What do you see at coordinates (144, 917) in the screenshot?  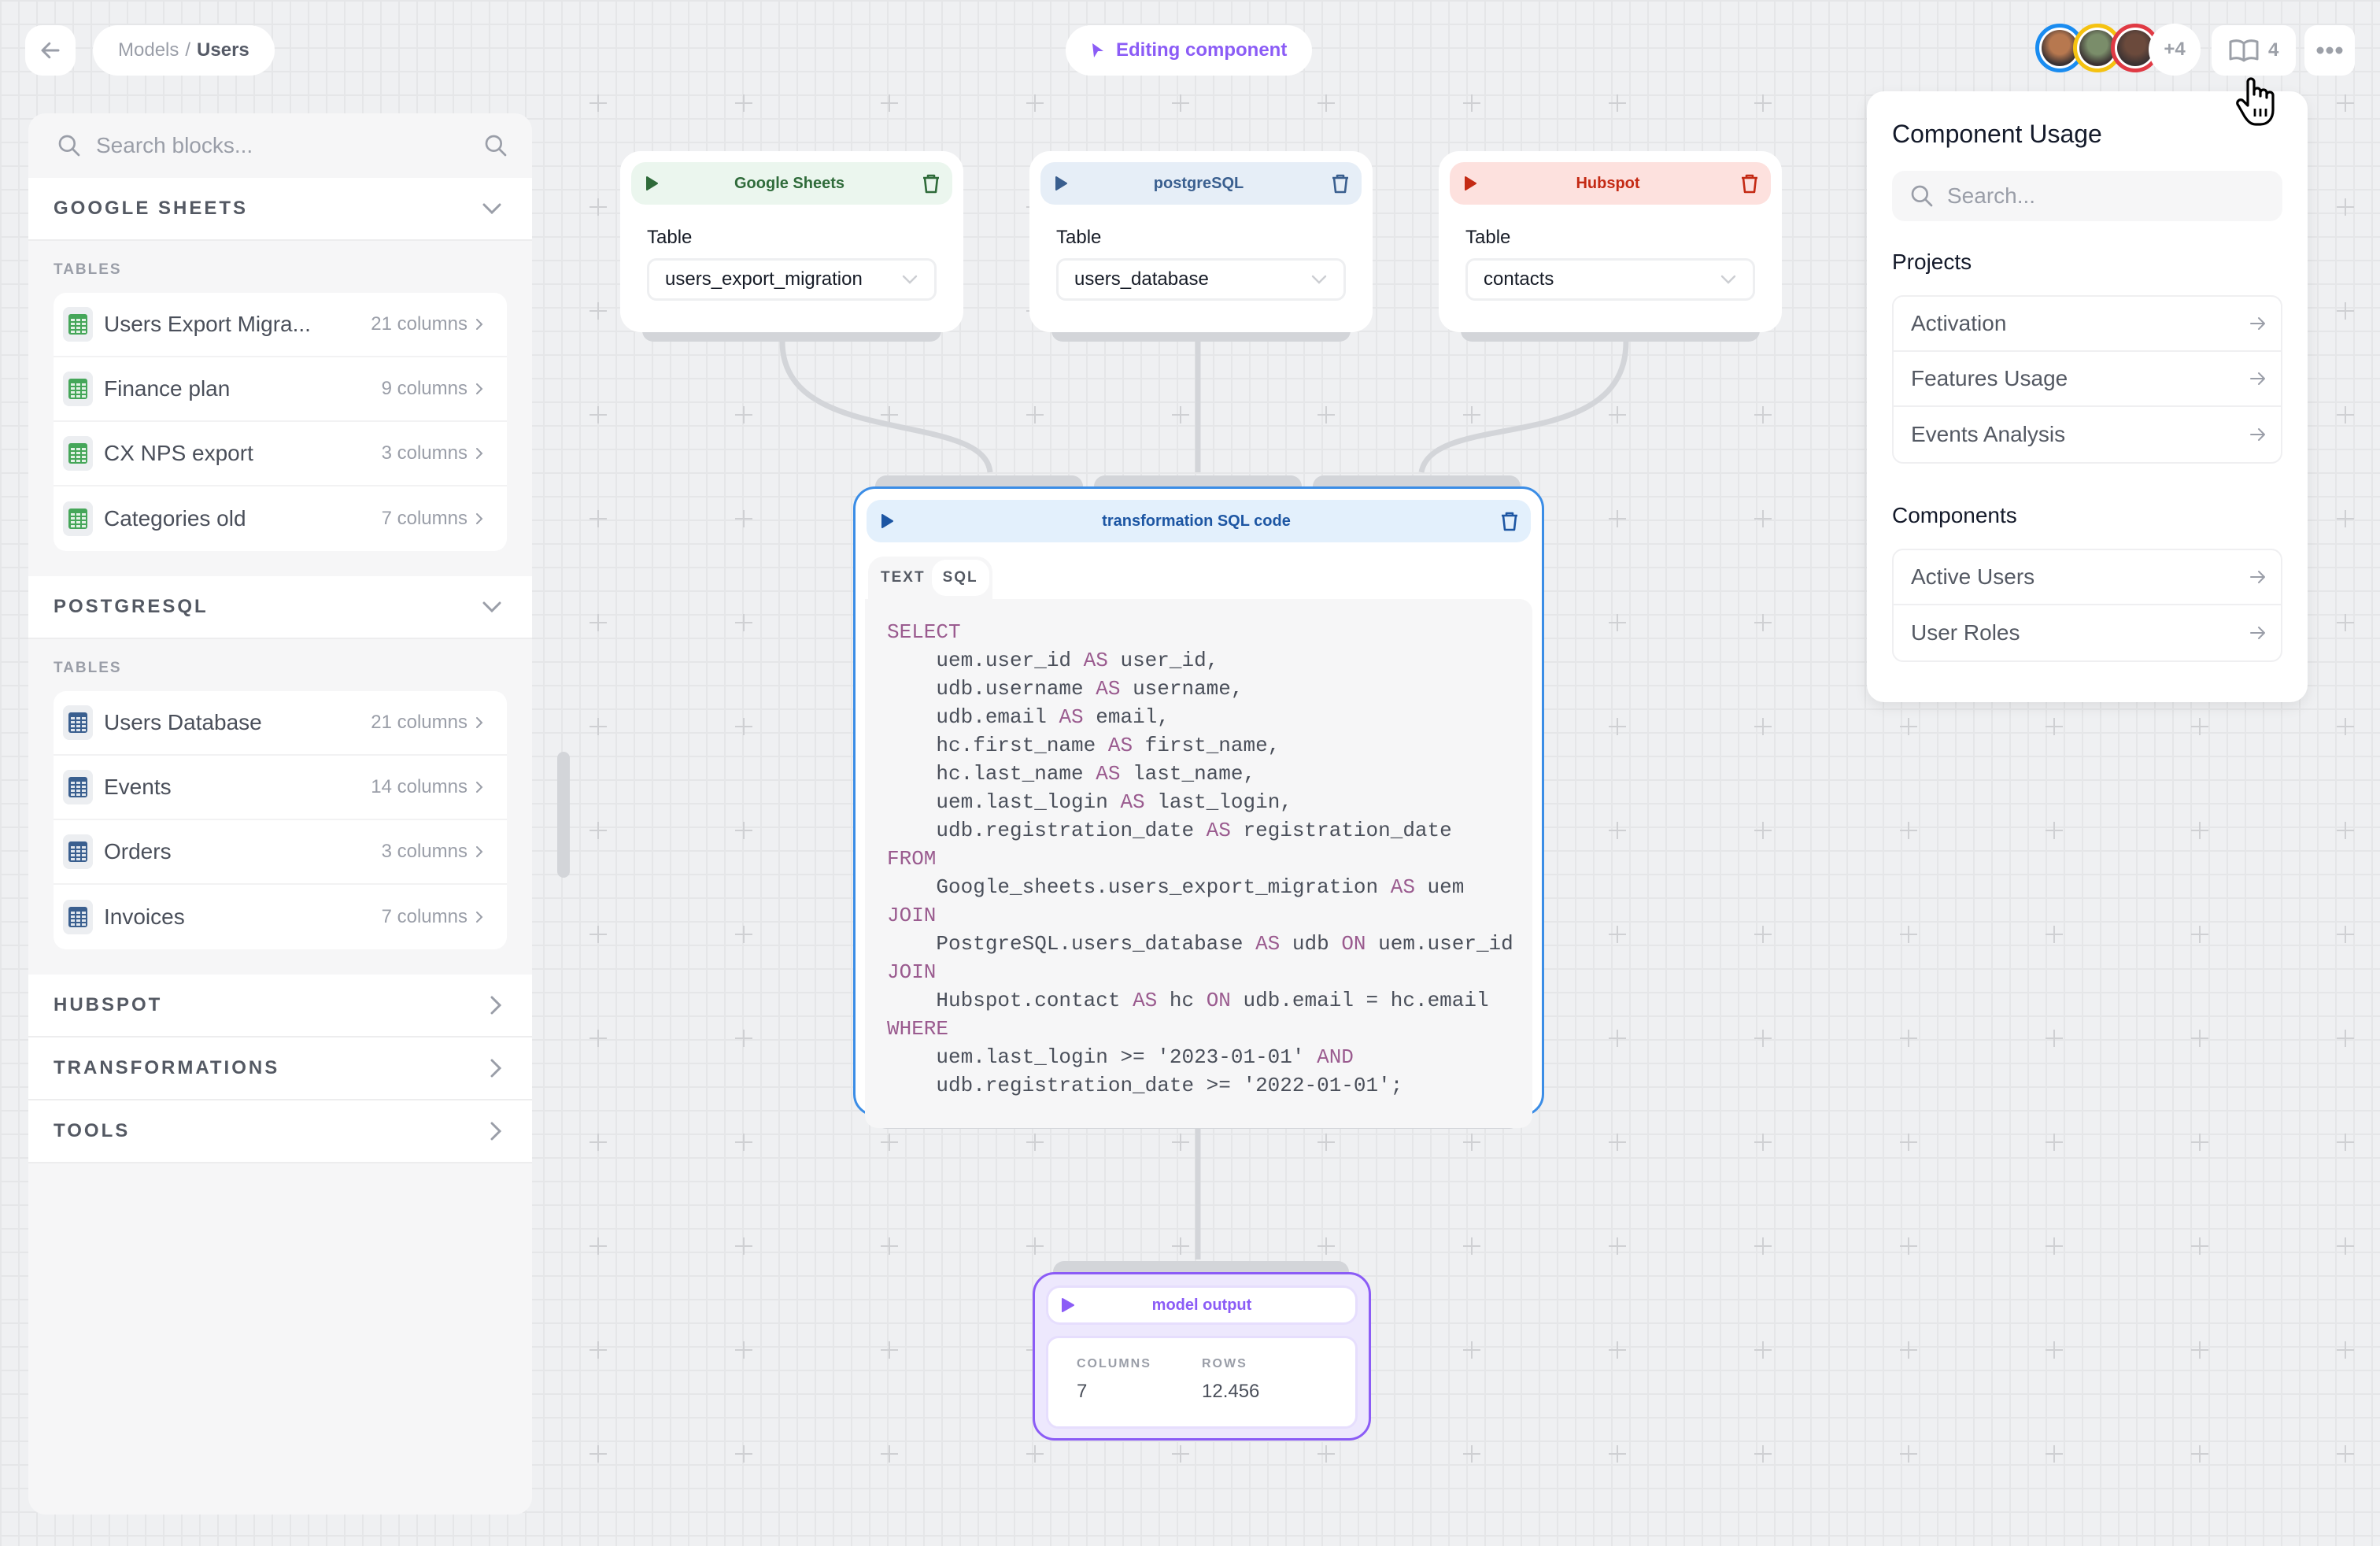 I see `table-name: Invoices` at bounding box center [144, 917].